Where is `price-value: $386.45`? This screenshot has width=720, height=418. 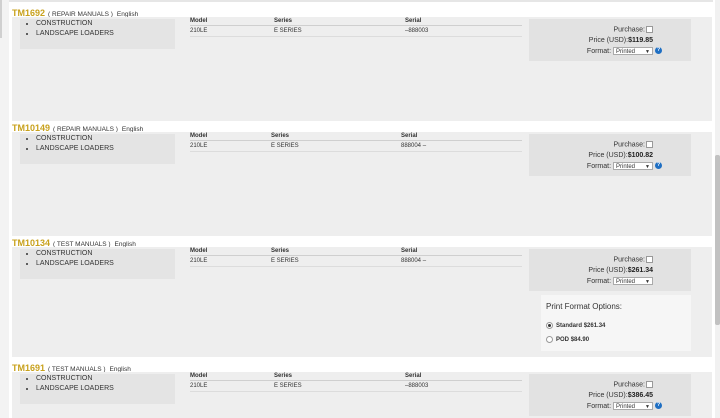 price-value: $386.45 is located at coordinates (640, 395).